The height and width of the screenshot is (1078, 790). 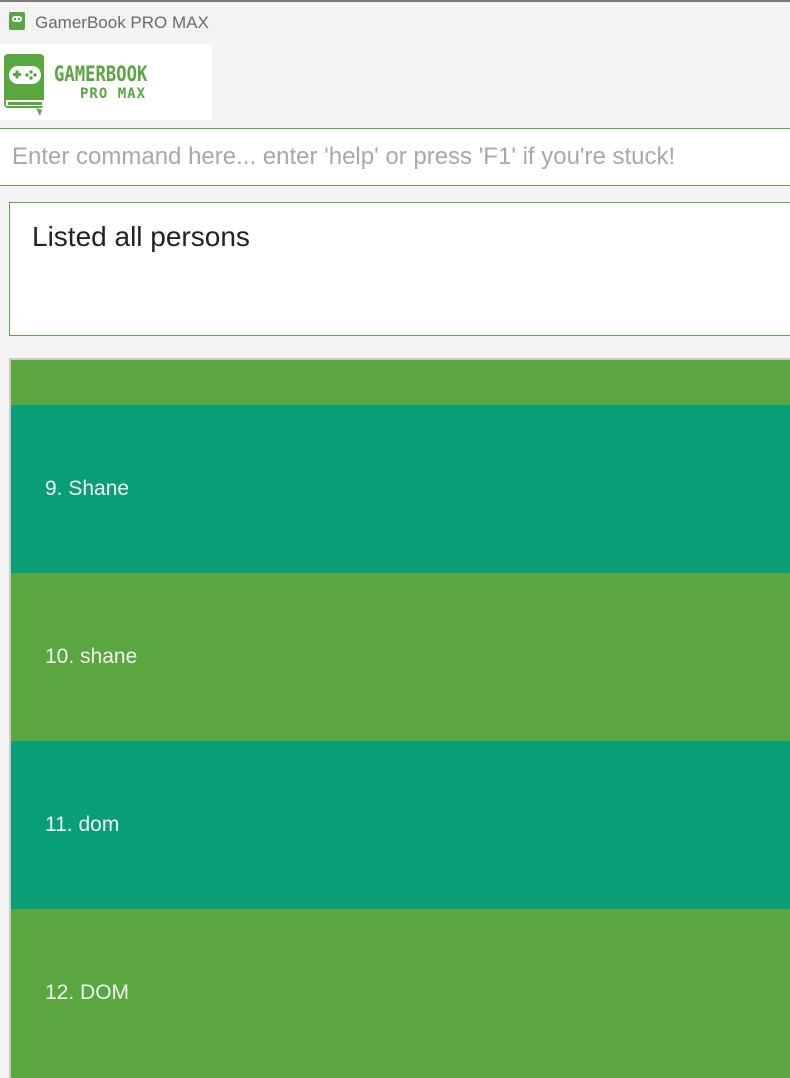 What do you see at coordinates (101, 74) in the screenshot?
I see `logo-title: GAMERBOOK` at bounding box center [101, 74].